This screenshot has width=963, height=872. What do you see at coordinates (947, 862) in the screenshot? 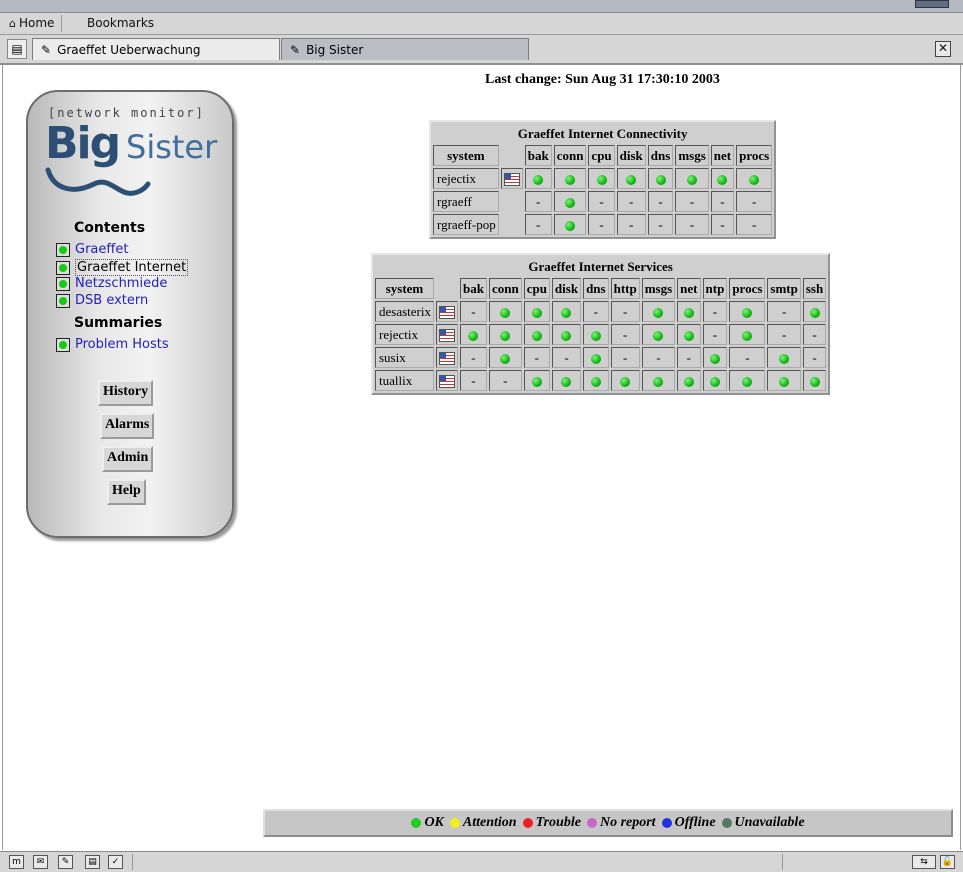
I see `security-lock-icon: 🔓` at bounding box center [947, 862].